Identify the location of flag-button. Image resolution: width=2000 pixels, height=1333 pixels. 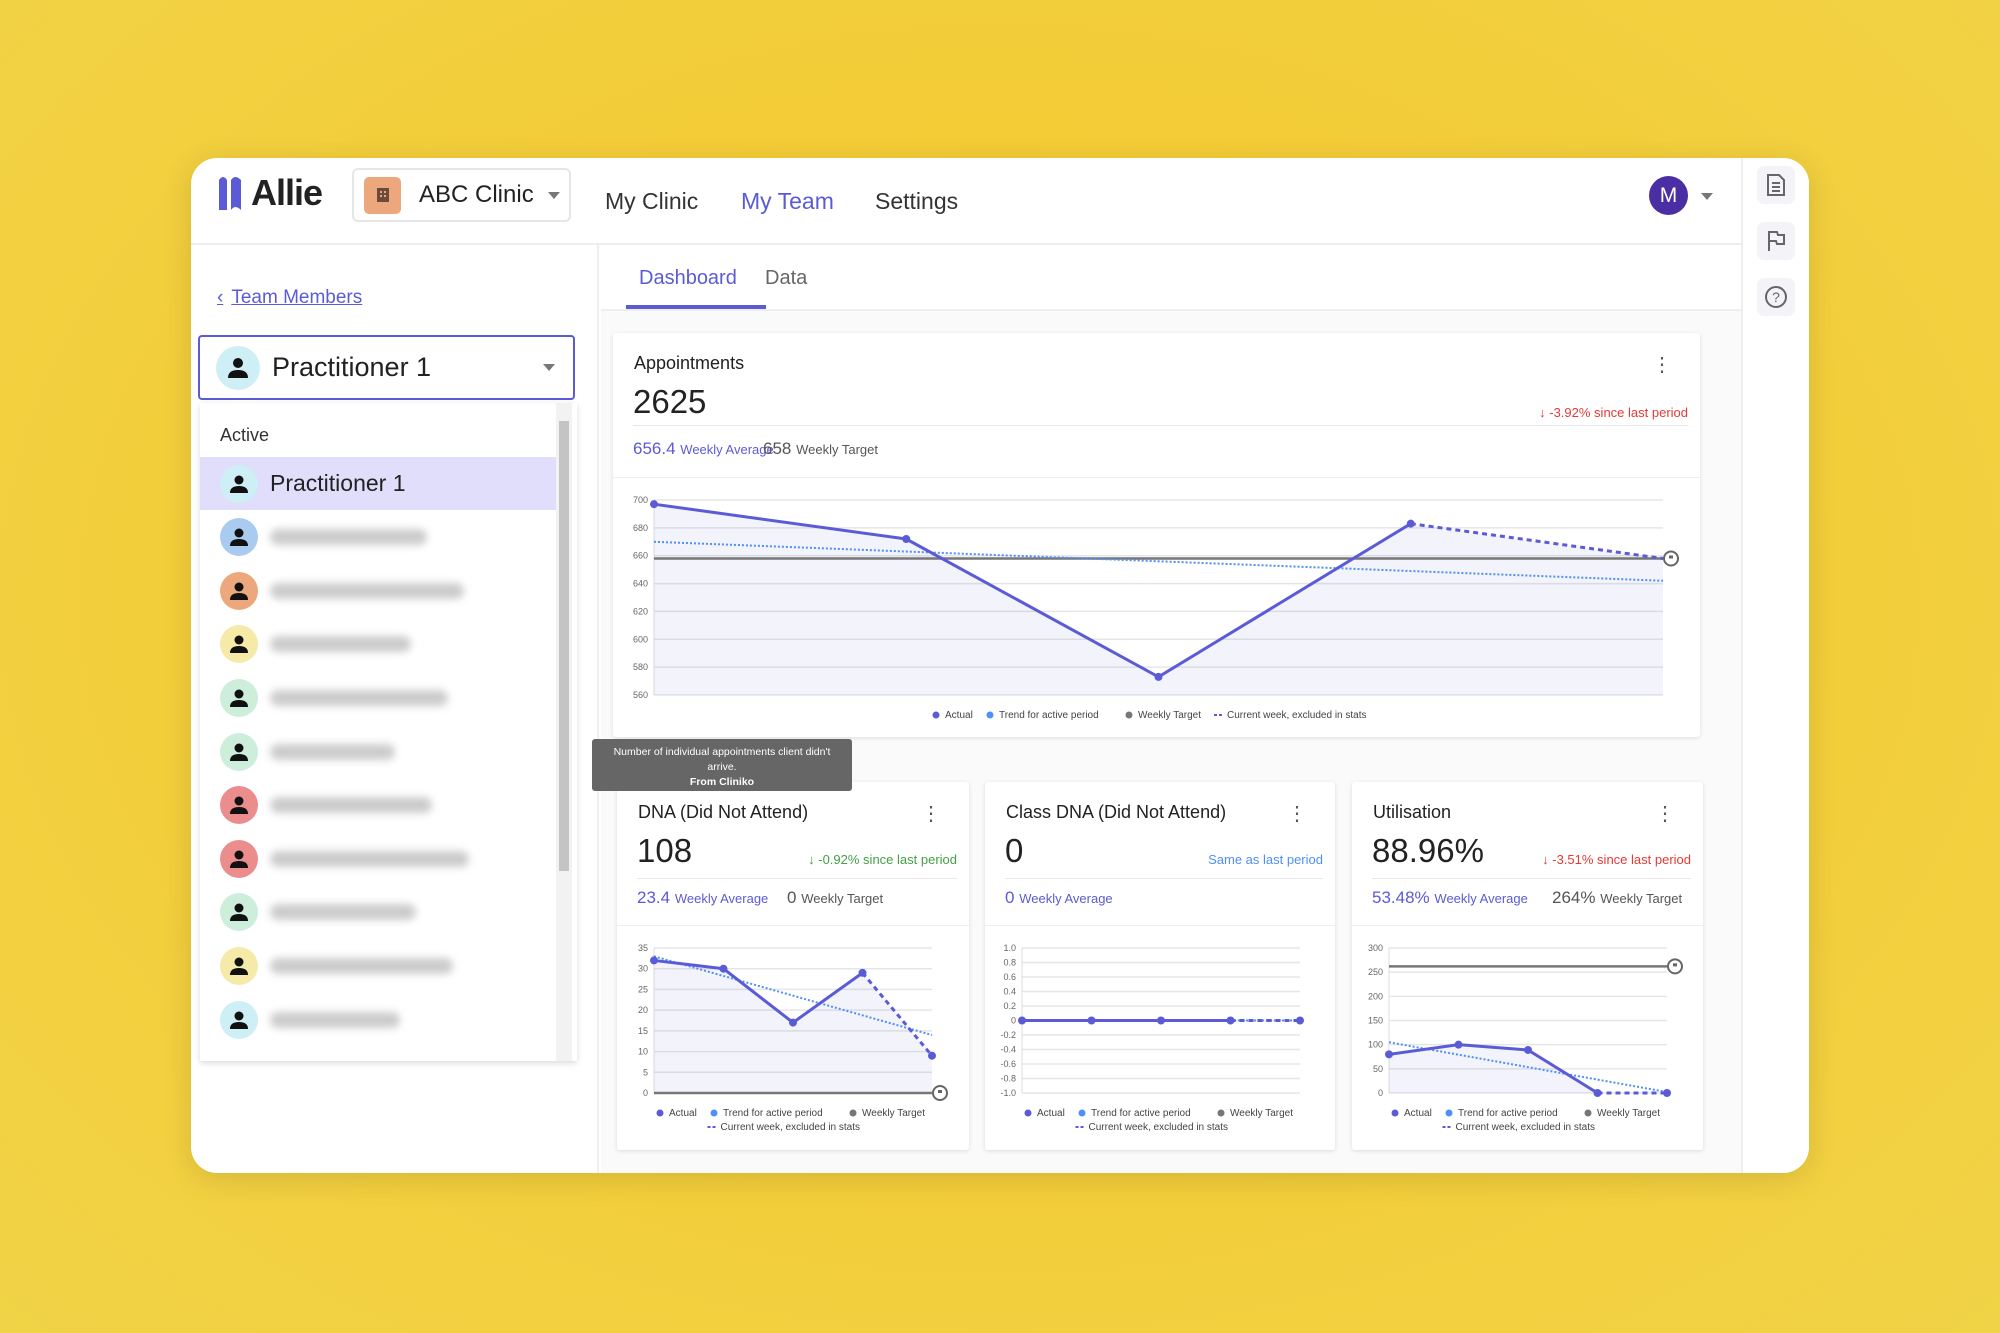
(1776, 241).